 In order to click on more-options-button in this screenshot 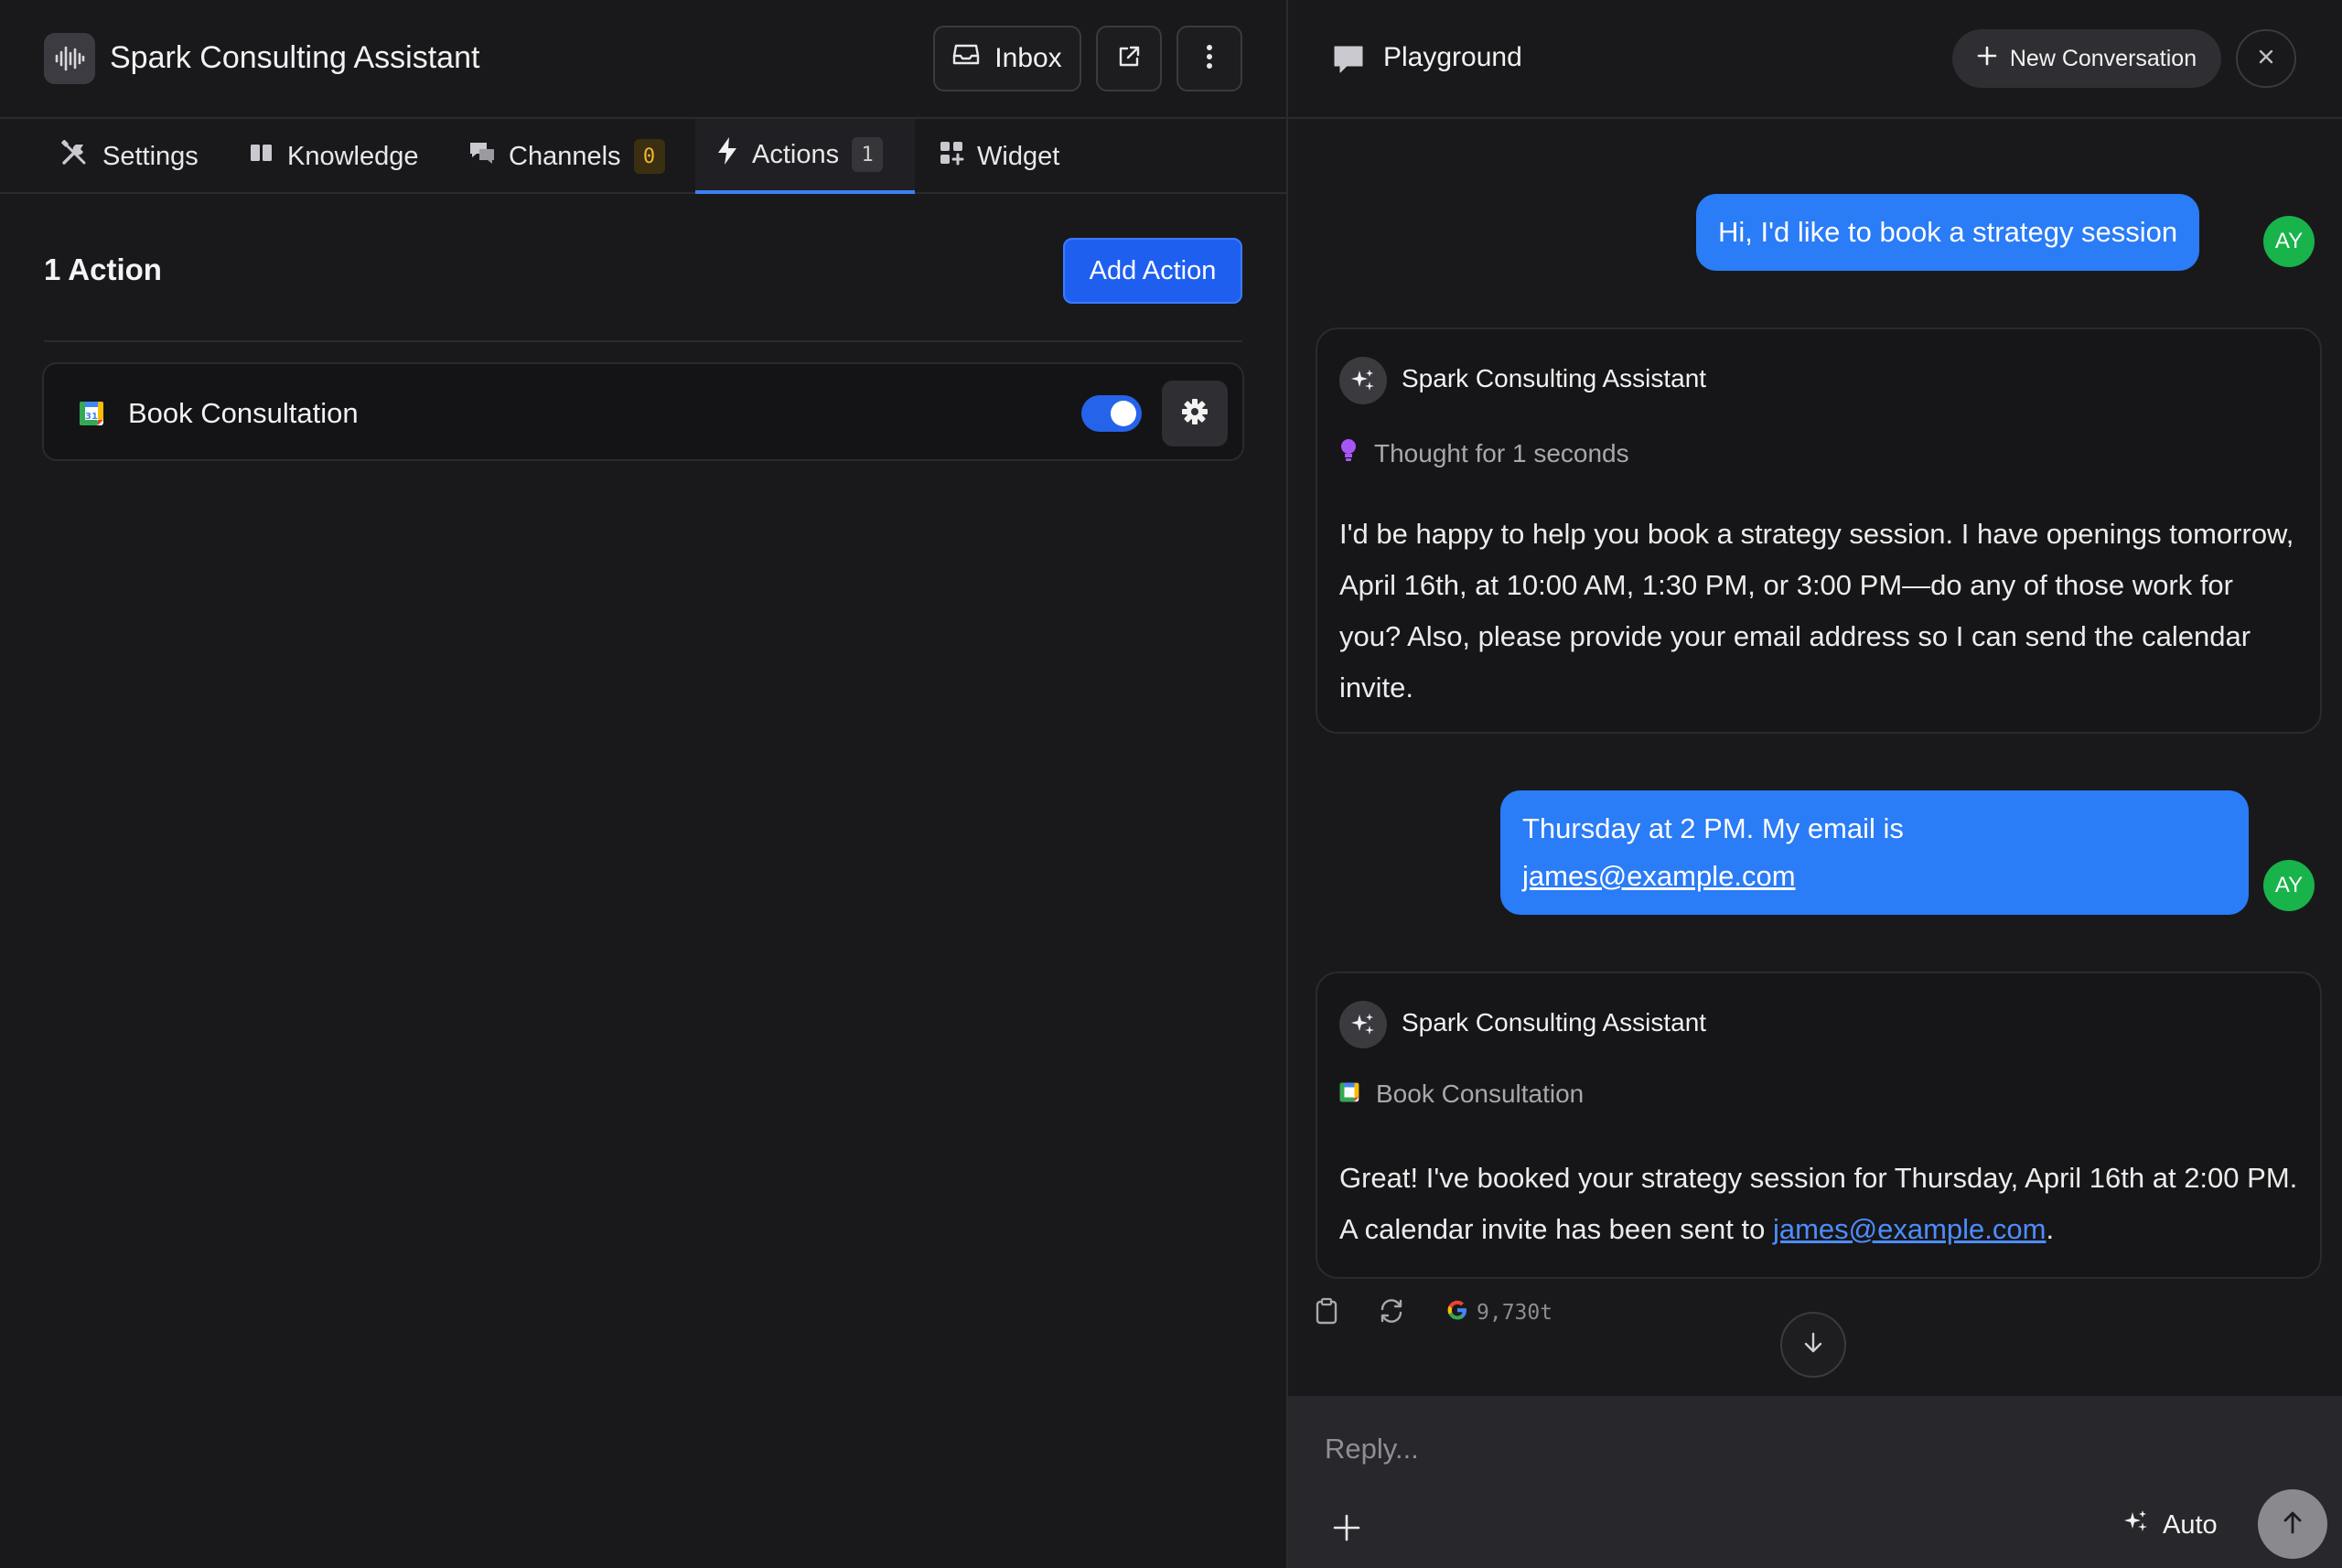, I will do `click(1209, 58)`.